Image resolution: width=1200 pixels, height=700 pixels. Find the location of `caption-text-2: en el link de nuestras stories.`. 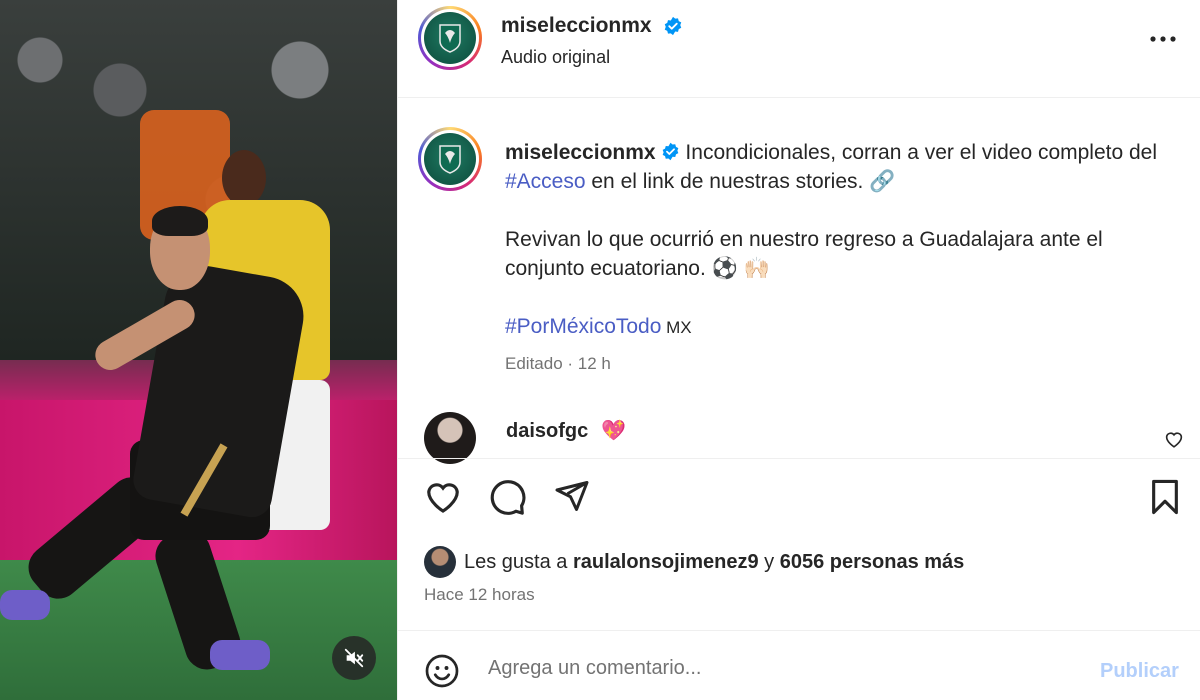

caption-text-2: en el link de nuestras stories. is located at coordinates (727, 181).